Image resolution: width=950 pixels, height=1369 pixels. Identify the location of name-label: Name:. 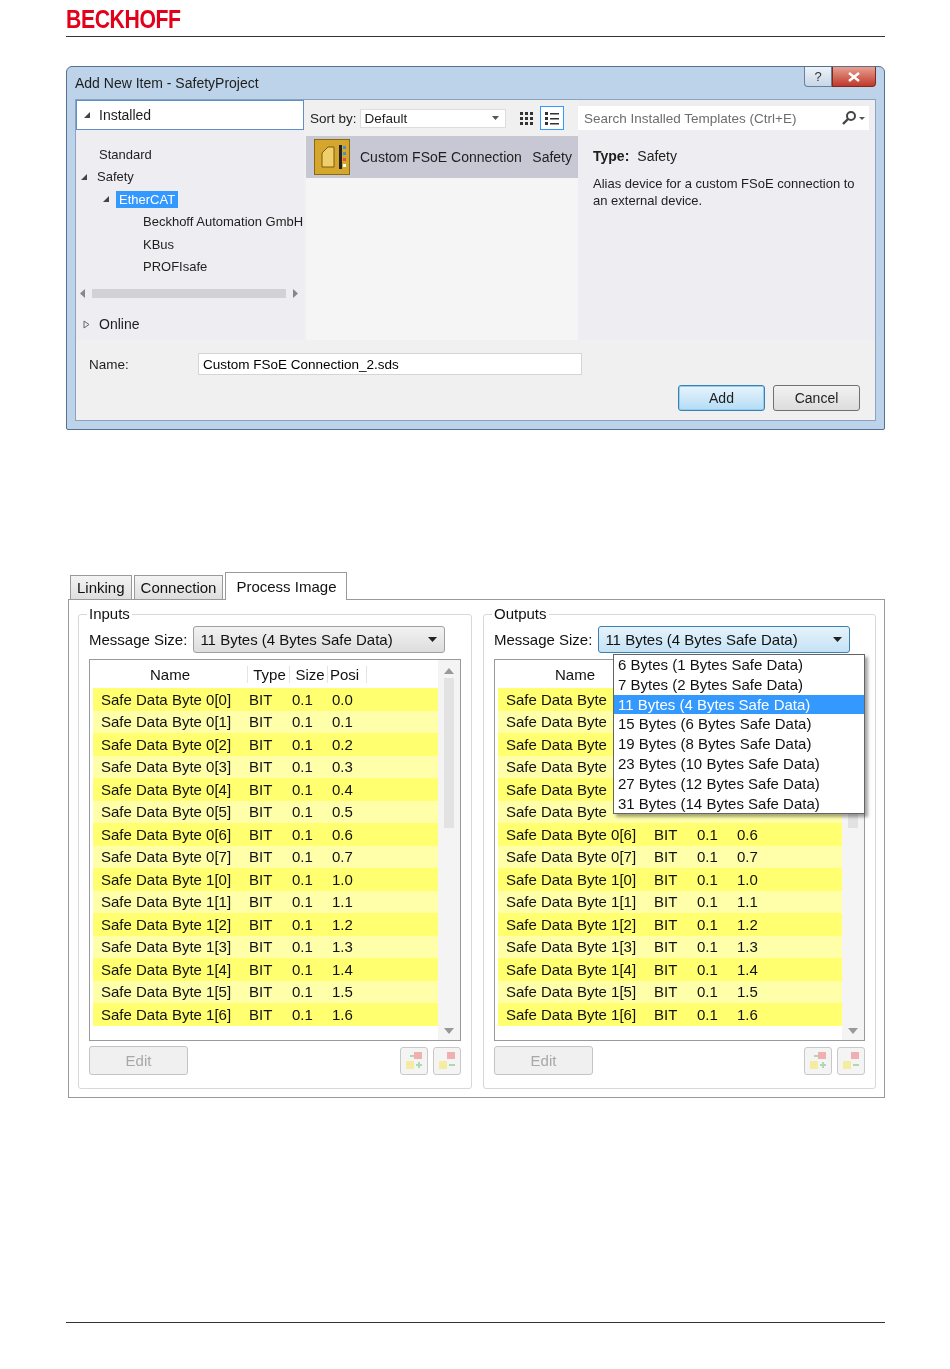
(109, 364).